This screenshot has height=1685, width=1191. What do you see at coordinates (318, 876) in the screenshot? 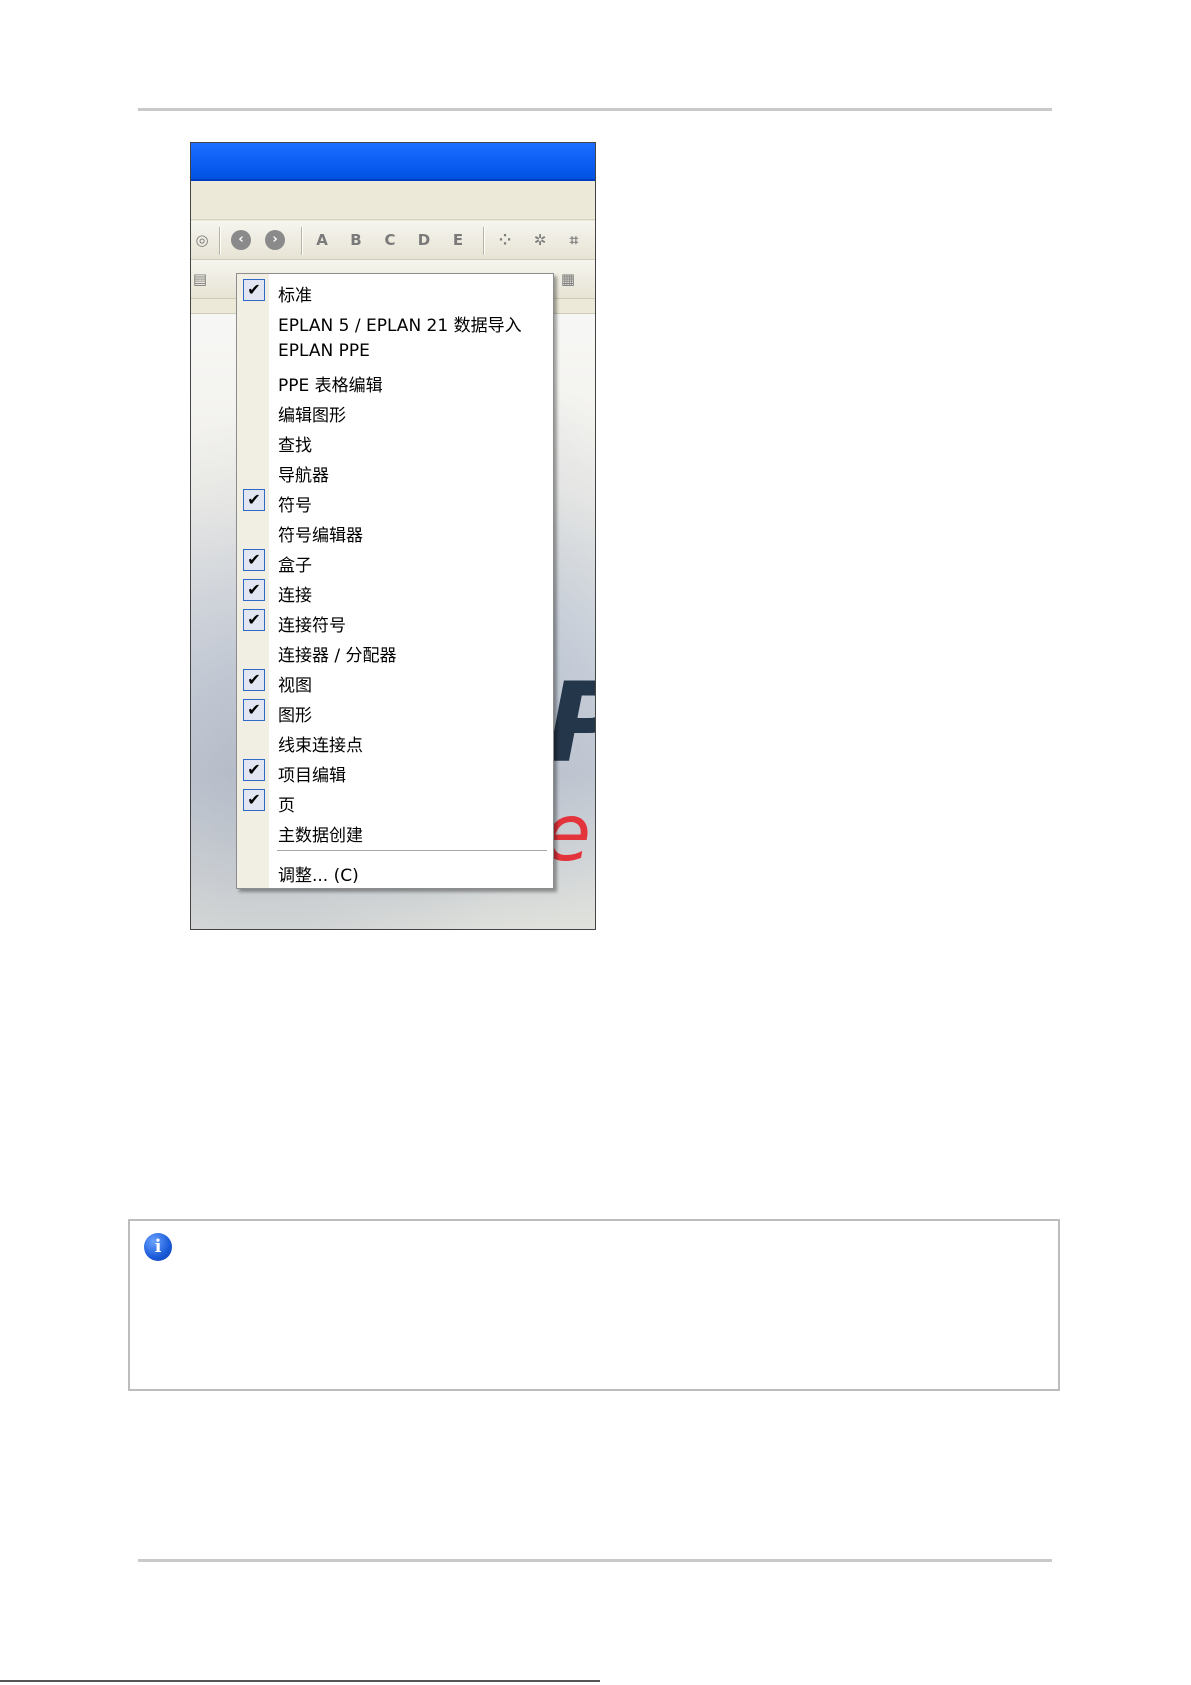
I see `menu-item-label: 调整... (C)` at bounding box center [318, 876].